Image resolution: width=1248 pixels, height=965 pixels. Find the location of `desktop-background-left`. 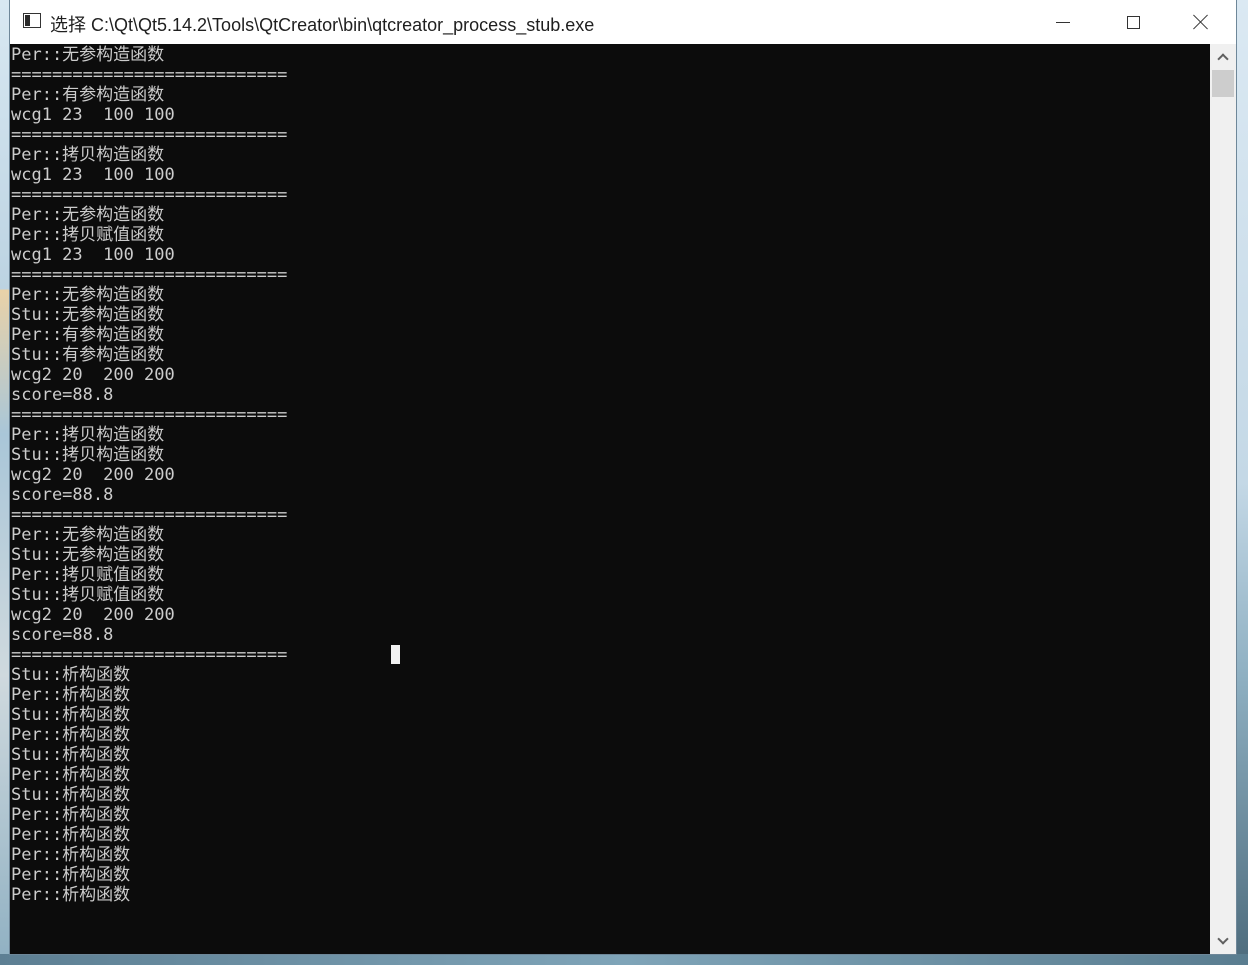

desktop-background-left is located at coordinates (5, 482).